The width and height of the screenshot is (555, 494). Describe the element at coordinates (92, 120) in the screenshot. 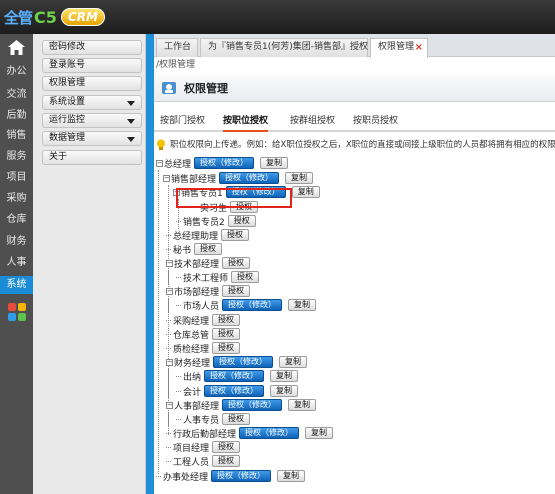

I see `submenu-item: 运行监控` at that location.